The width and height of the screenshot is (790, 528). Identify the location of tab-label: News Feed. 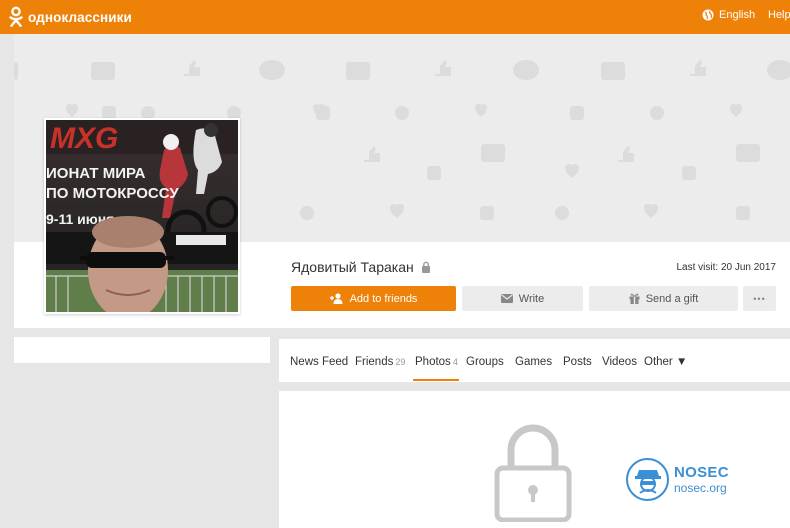
(319, 362).